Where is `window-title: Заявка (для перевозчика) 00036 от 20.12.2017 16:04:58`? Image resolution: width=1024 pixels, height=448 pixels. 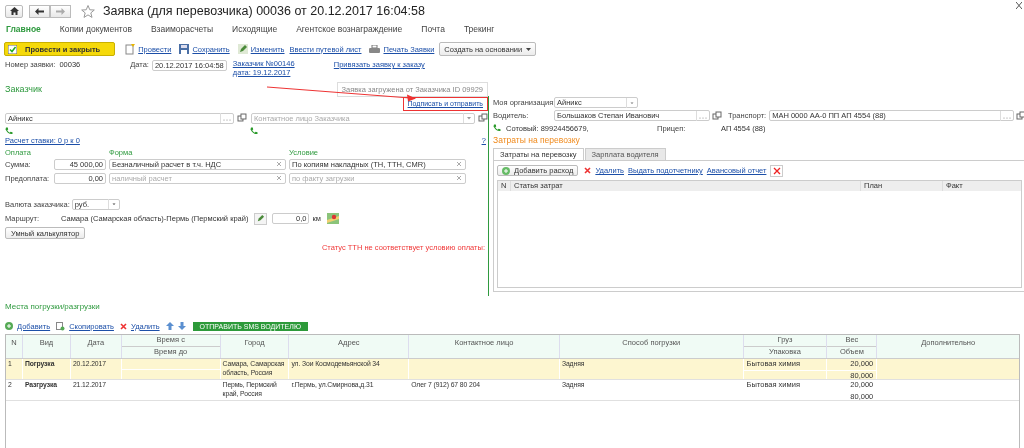
window-title: Заявка (для перевозчика) 00036 от 20.12.2017 16:04:58 is located at coordinates (264, 11).